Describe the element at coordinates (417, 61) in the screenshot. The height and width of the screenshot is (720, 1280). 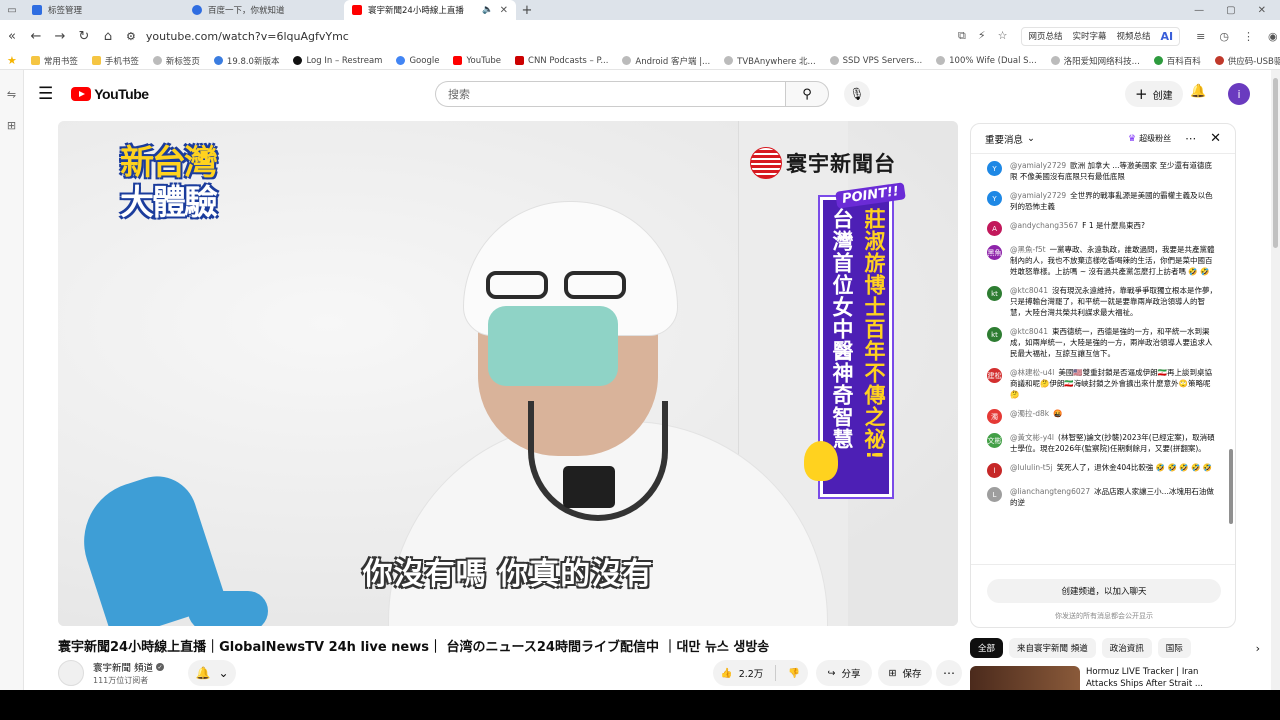
I see `bookmark-item: Google` at that location.